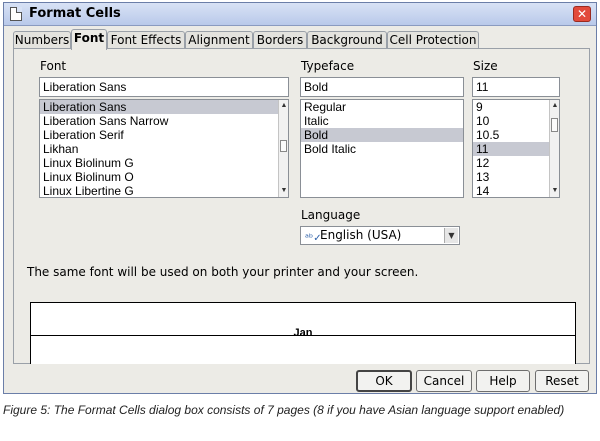 The image size is (600, 441). What do you see at coordinates (164, 177) in the screenshot?
I see `font-list-item: Linux Biolinum O` at bounding box center [164, 177].